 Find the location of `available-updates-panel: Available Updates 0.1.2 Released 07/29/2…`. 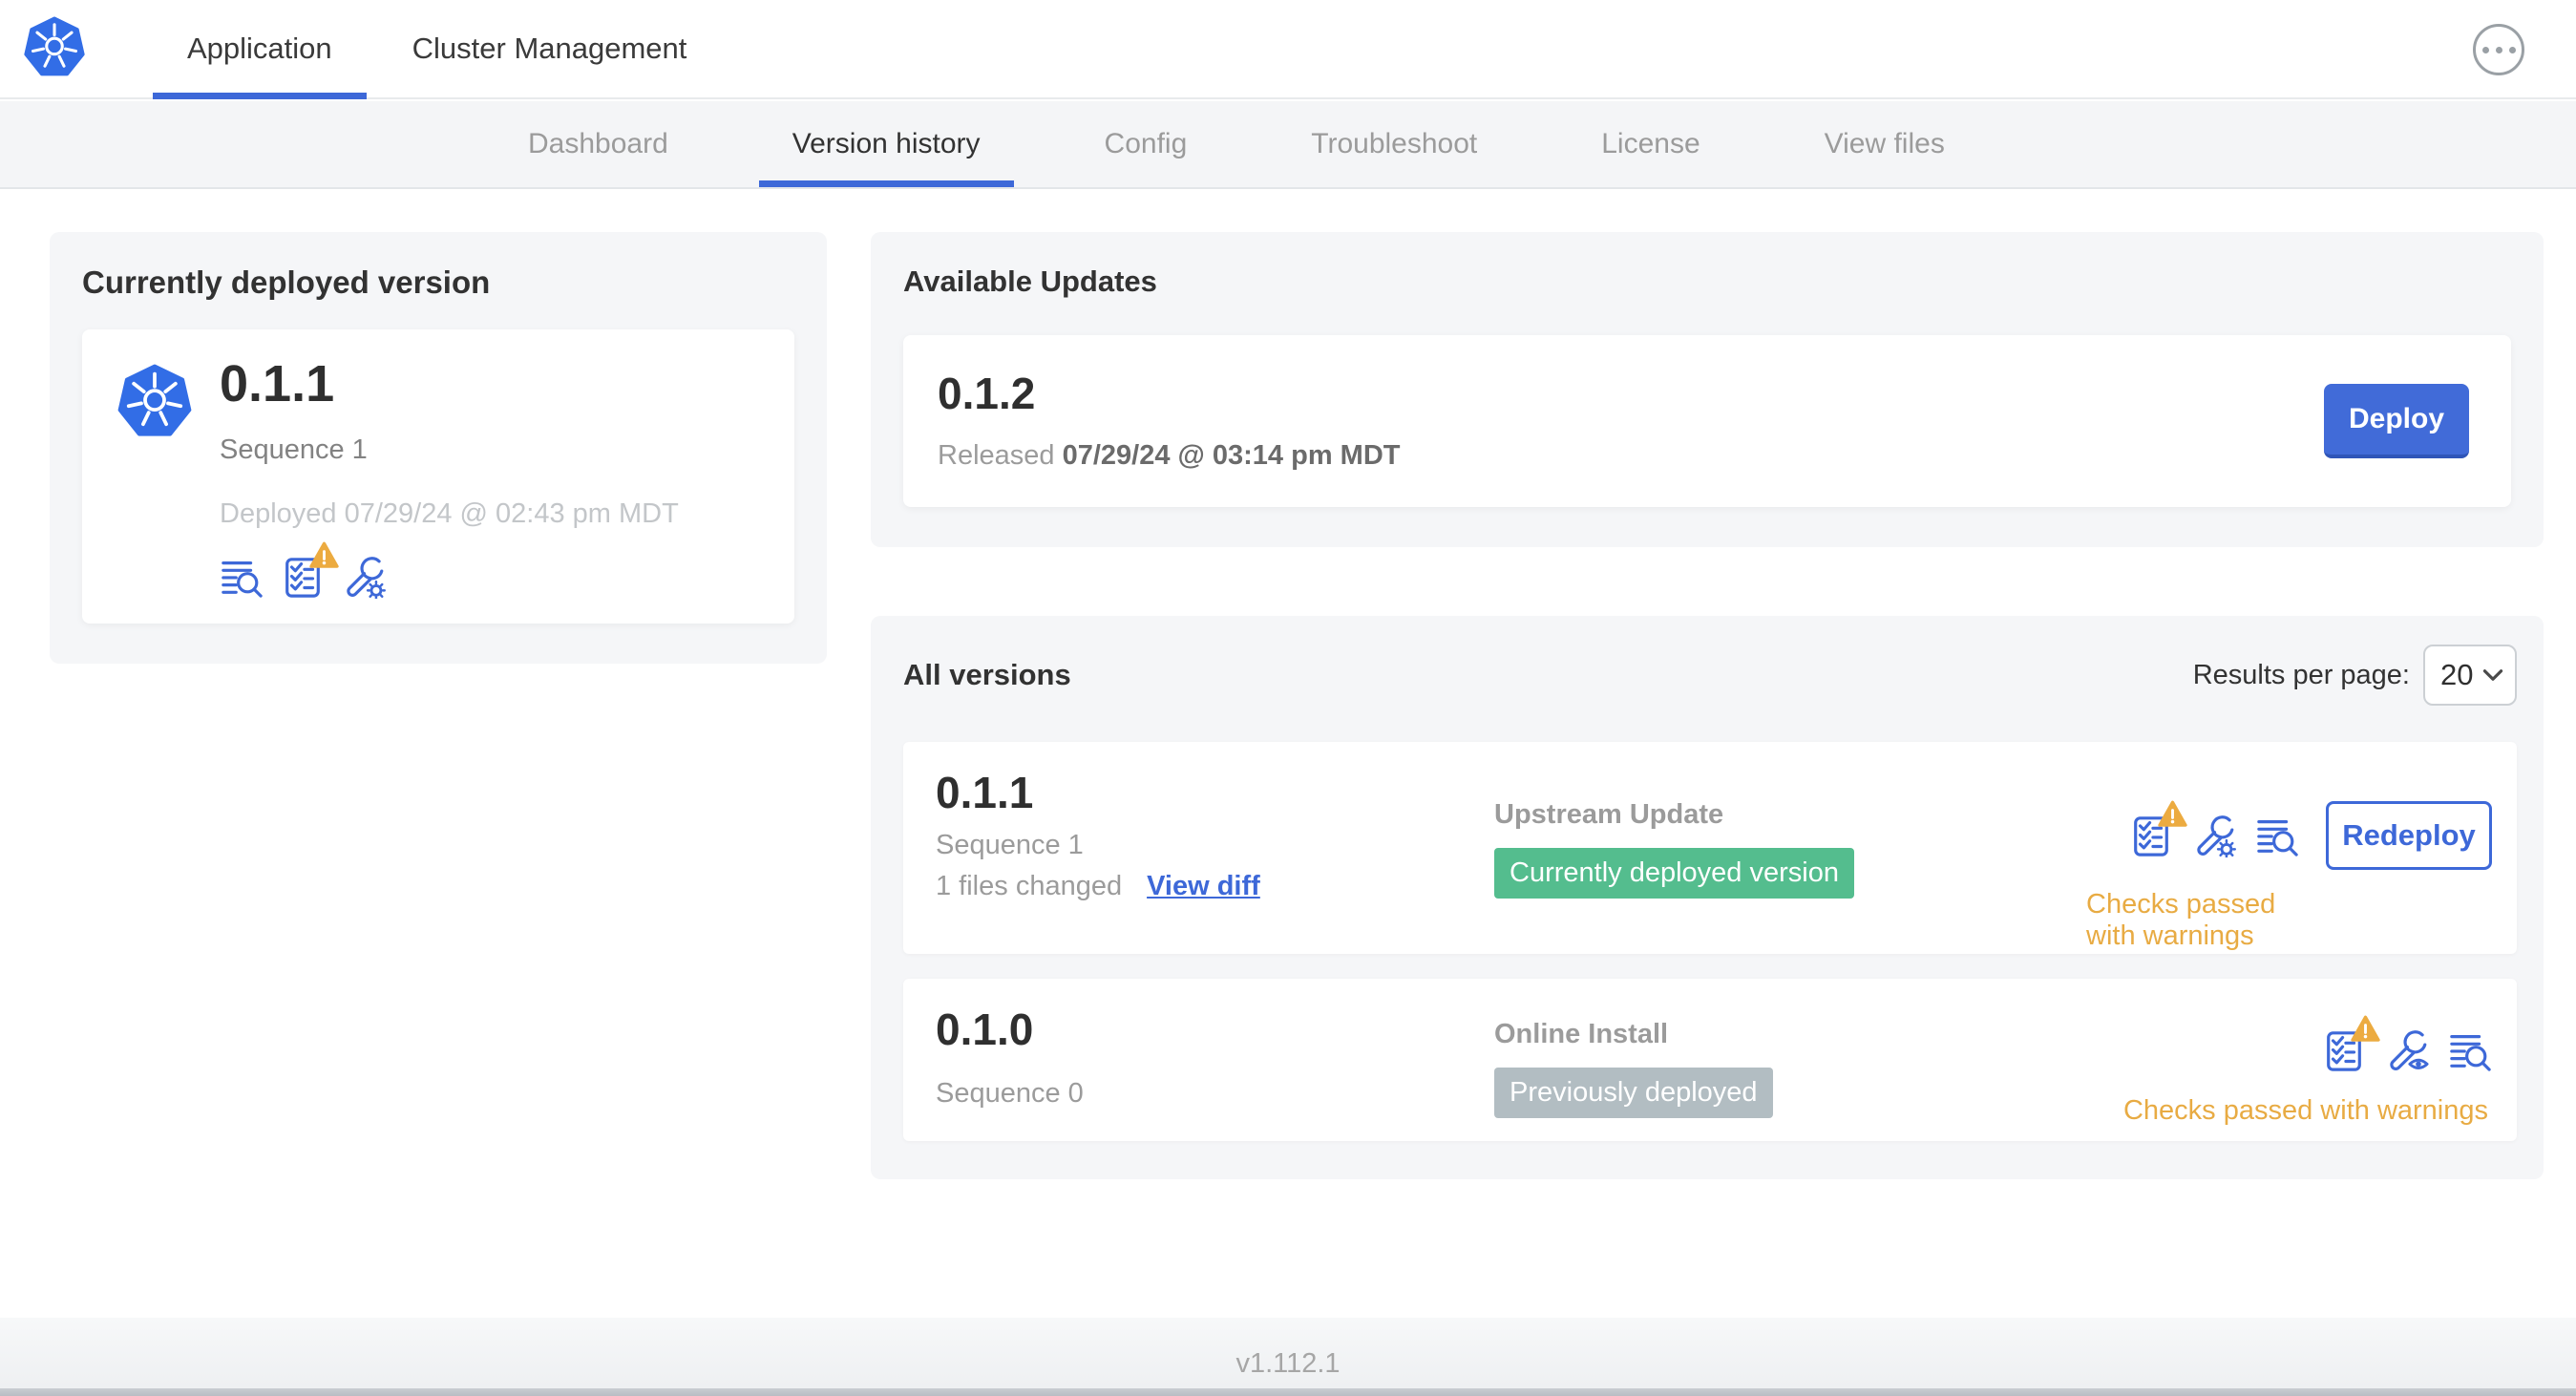

available-updates-panel: Available Updates 0.1.2 Released 07/29/2… is located at coordinates (1707, 389).